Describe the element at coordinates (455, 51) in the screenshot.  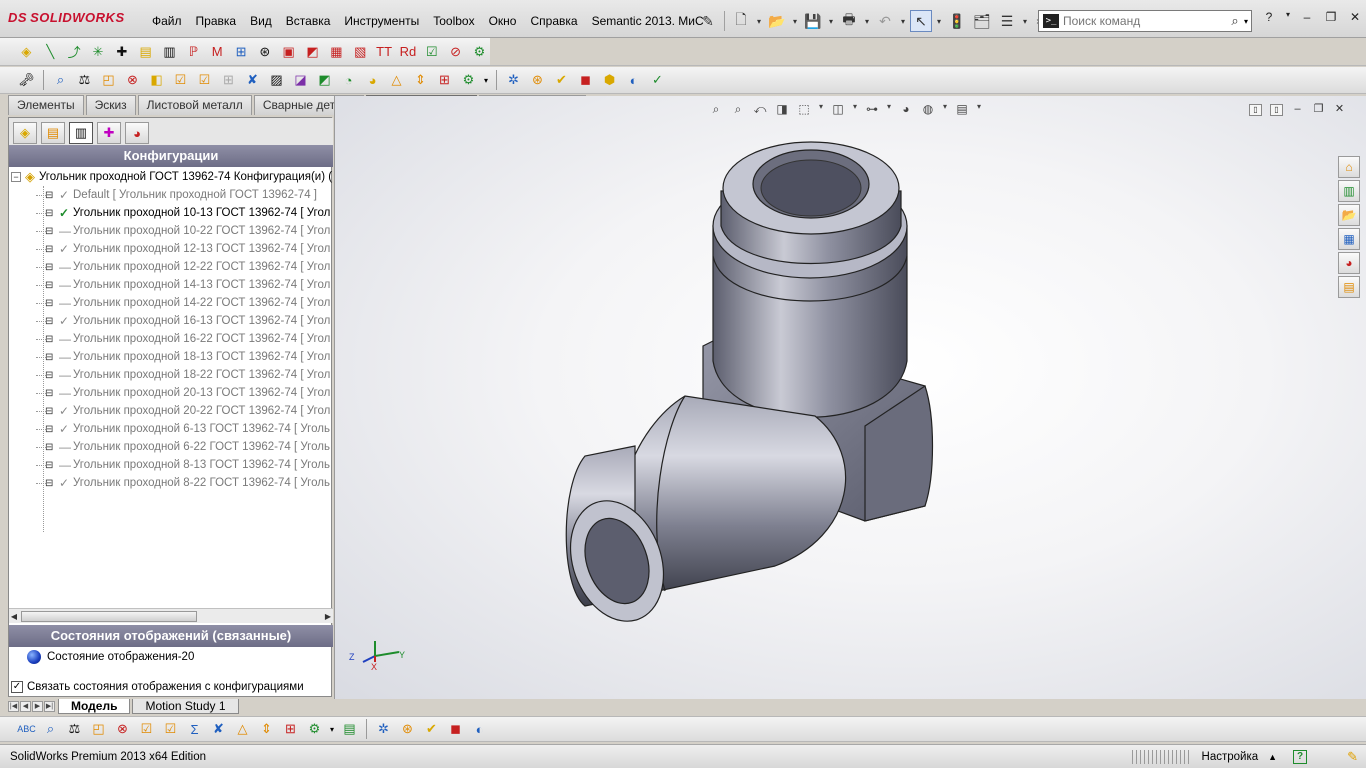
I see `disable-icon: ⊘` at that location.